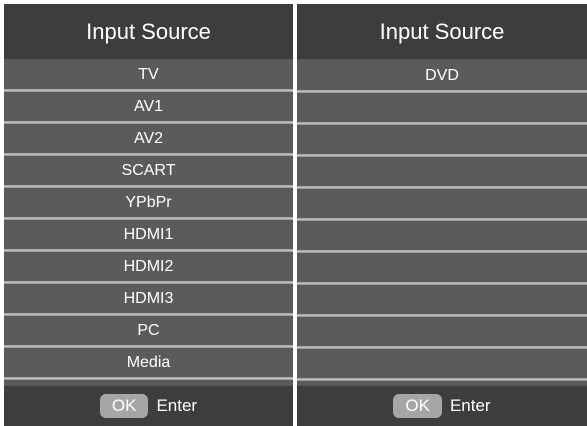  I want to click on source-item-pc: PC, so click(148, 332).